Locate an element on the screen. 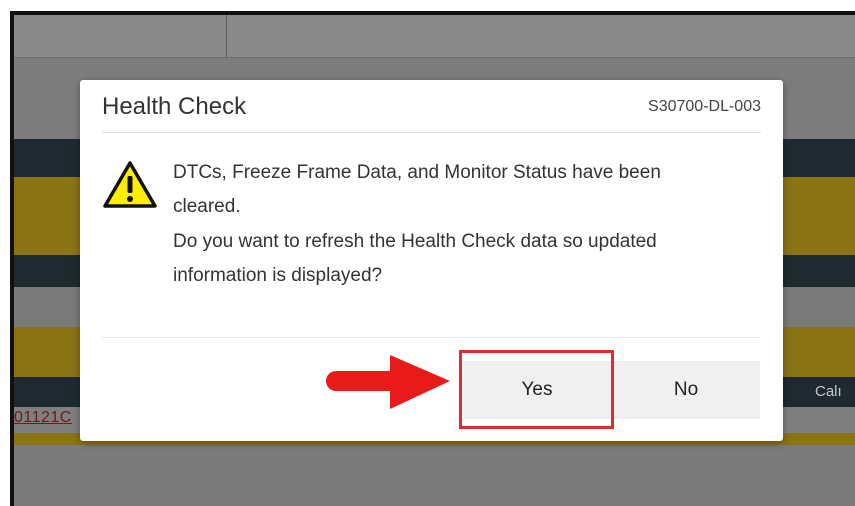  background-column-header: Calı is located at coordinates (828, 391).